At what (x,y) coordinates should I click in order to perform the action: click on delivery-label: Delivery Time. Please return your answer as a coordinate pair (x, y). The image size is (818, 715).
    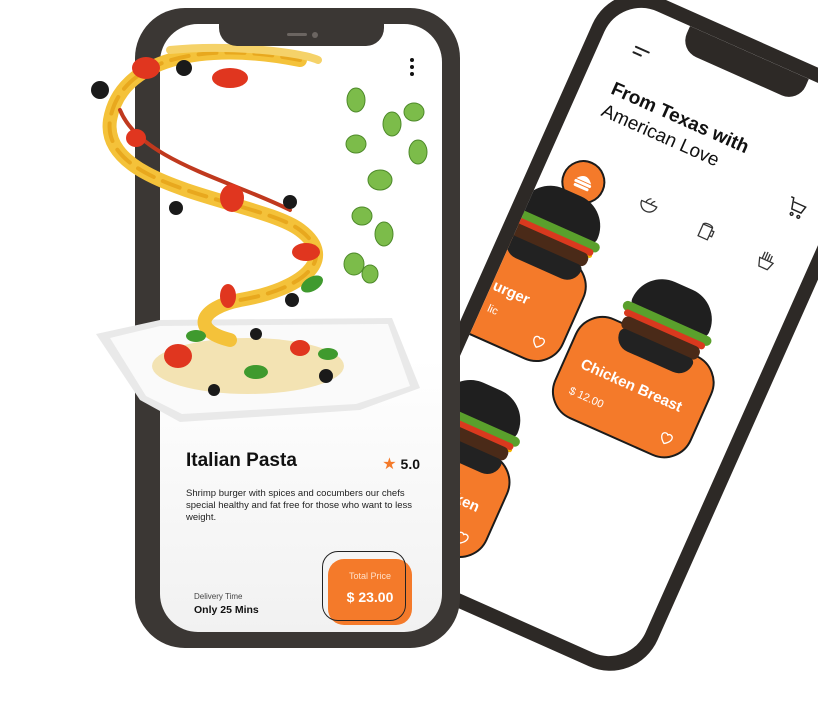
    Looking at the image, I should click on (218, 596).